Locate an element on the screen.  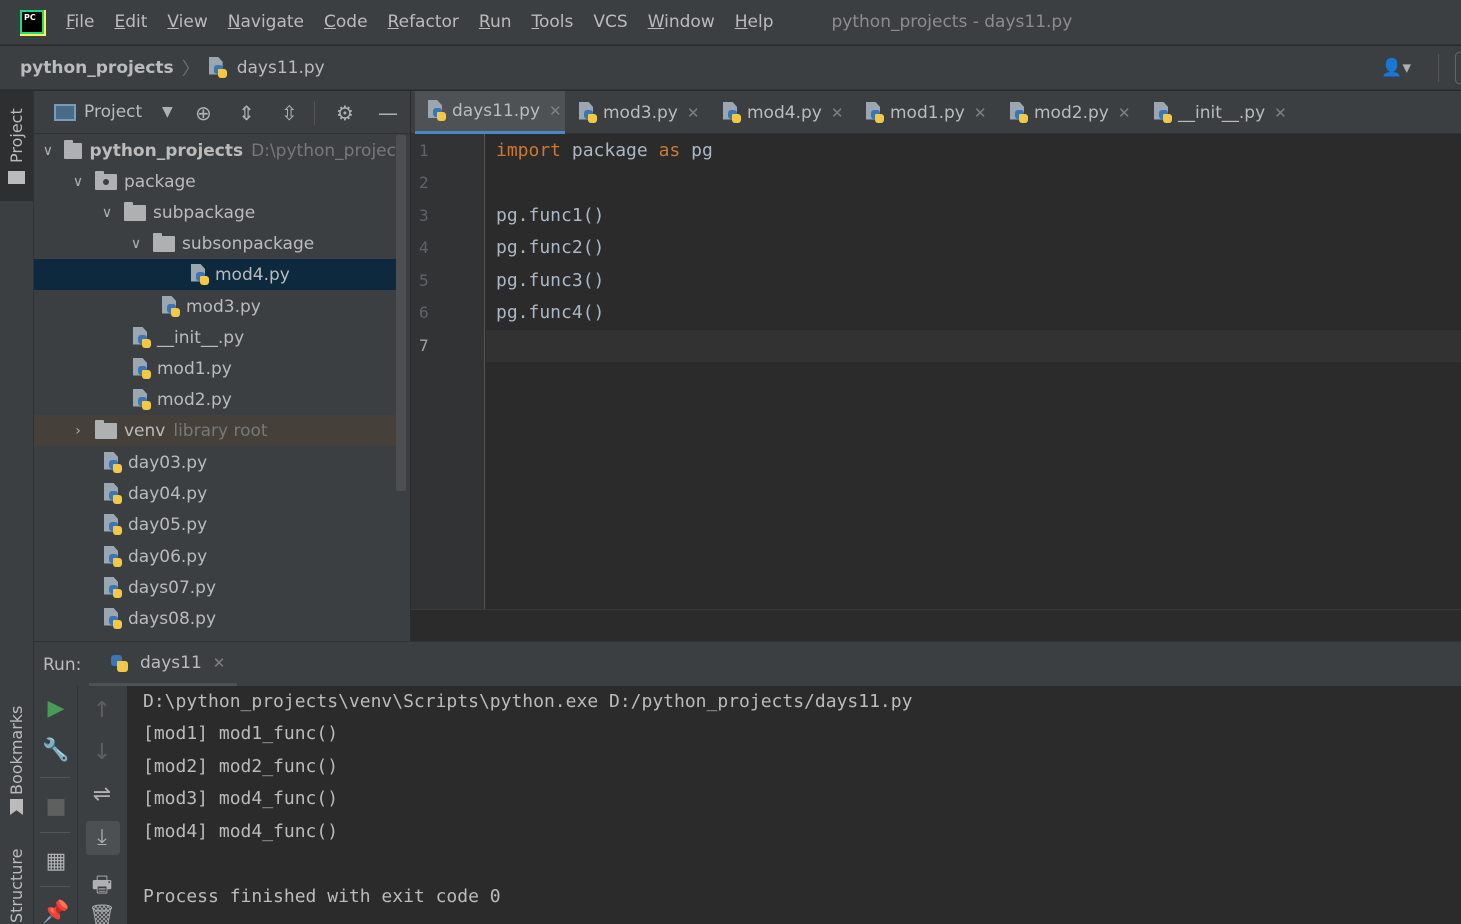
tree-item-label: mod2.py is located at coordinates (194, 399).